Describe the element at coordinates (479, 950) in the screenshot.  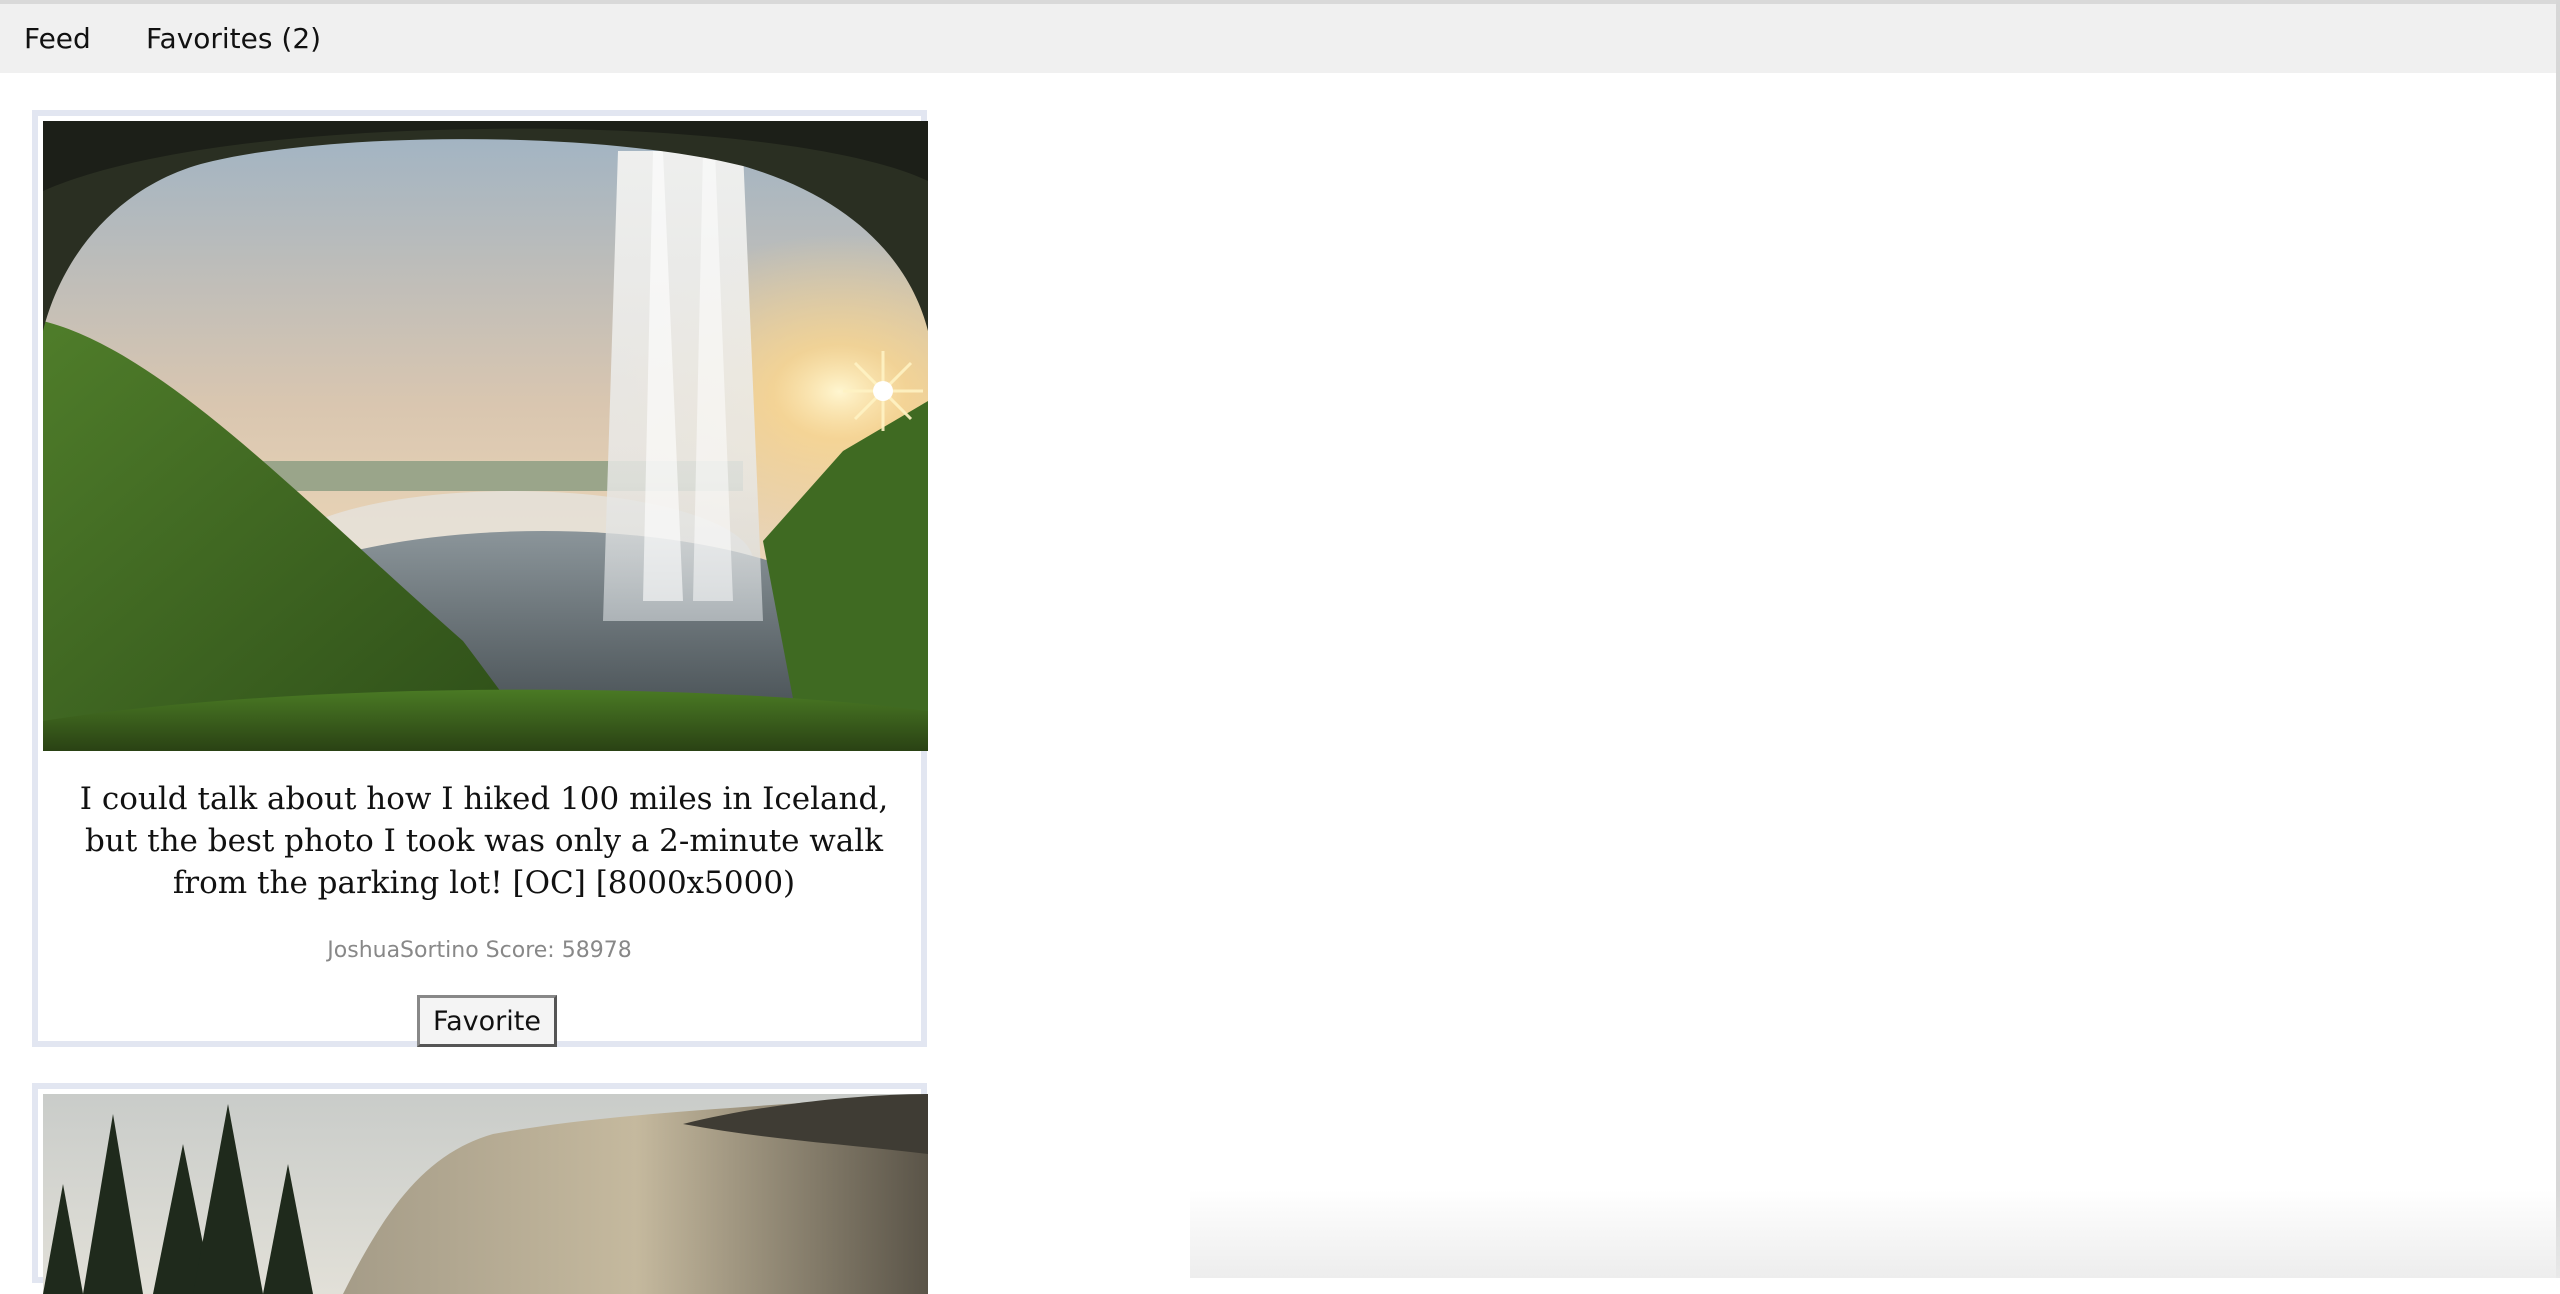
I see `post-meta: JoshuaSortino Score: 58978` at that location.